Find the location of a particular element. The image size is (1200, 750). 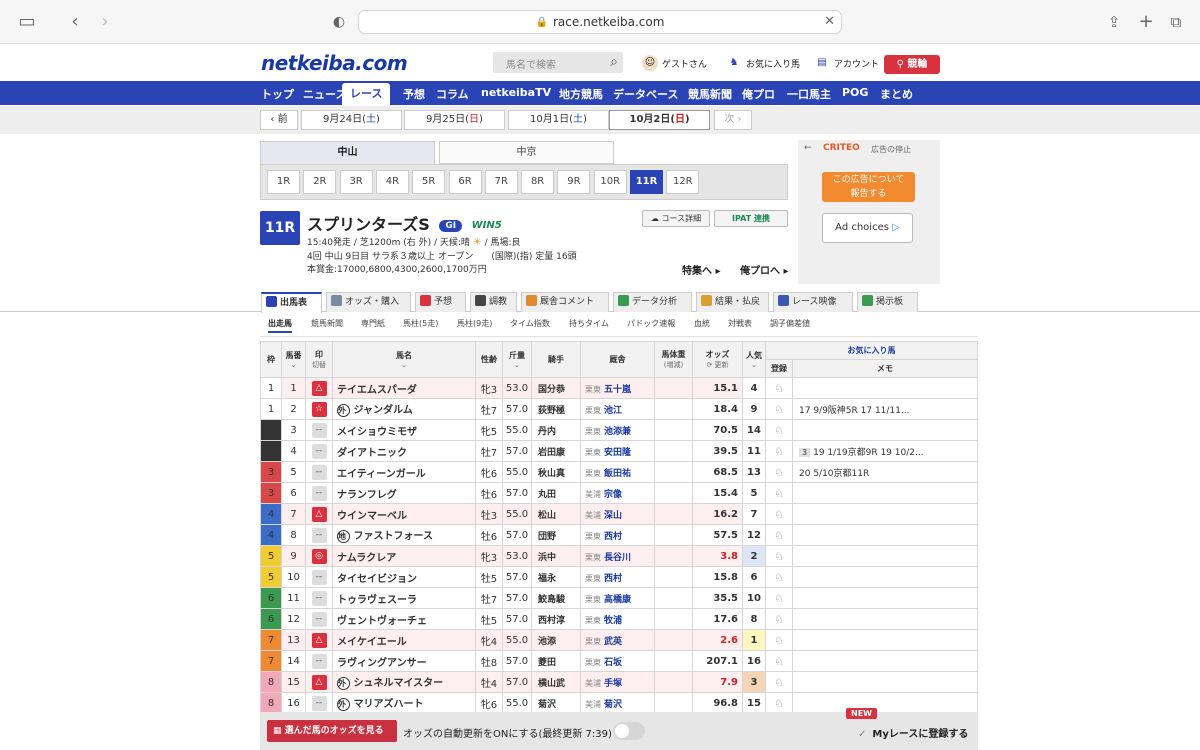

back-icon: ‹ is located at coordinates (75, 22).